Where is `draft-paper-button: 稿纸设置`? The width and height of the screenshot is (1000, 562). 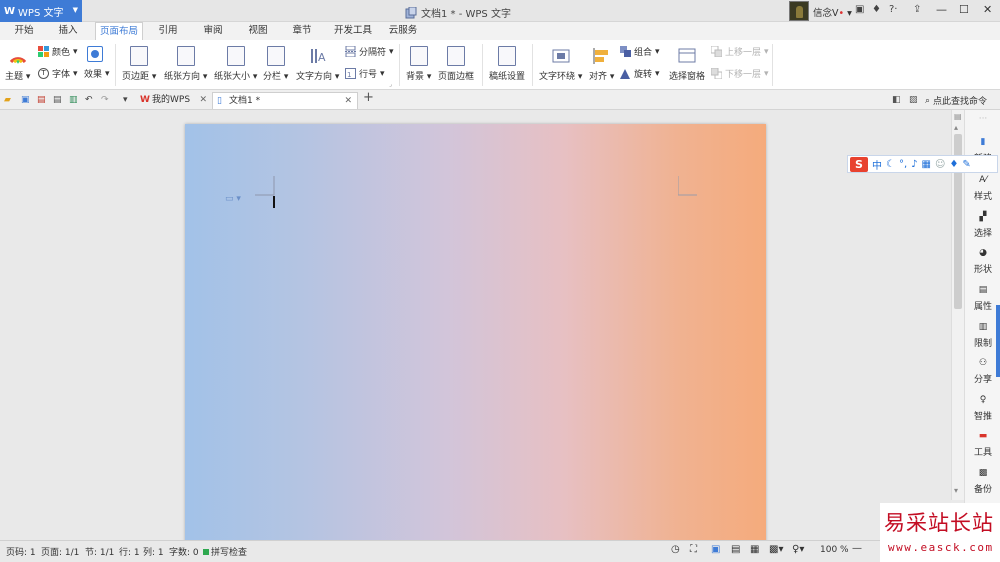 draft-paper-button: 稿纸设置 is located at coordinates (507, 61).